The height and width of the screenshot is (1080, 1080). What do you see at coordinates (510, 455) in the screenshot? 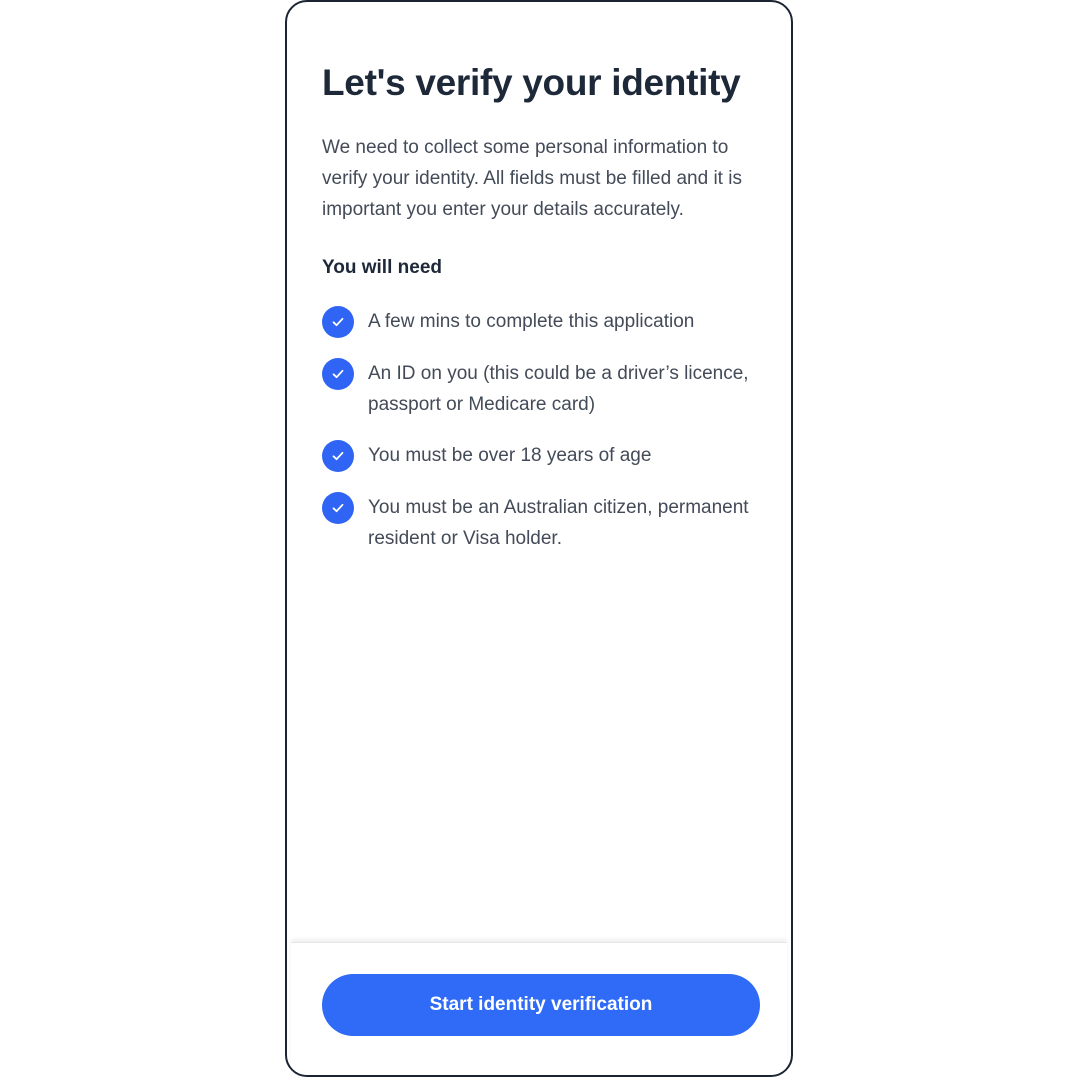
I see `requirement-text: You must be over 18 years of age` at bounding box center [510, 455].